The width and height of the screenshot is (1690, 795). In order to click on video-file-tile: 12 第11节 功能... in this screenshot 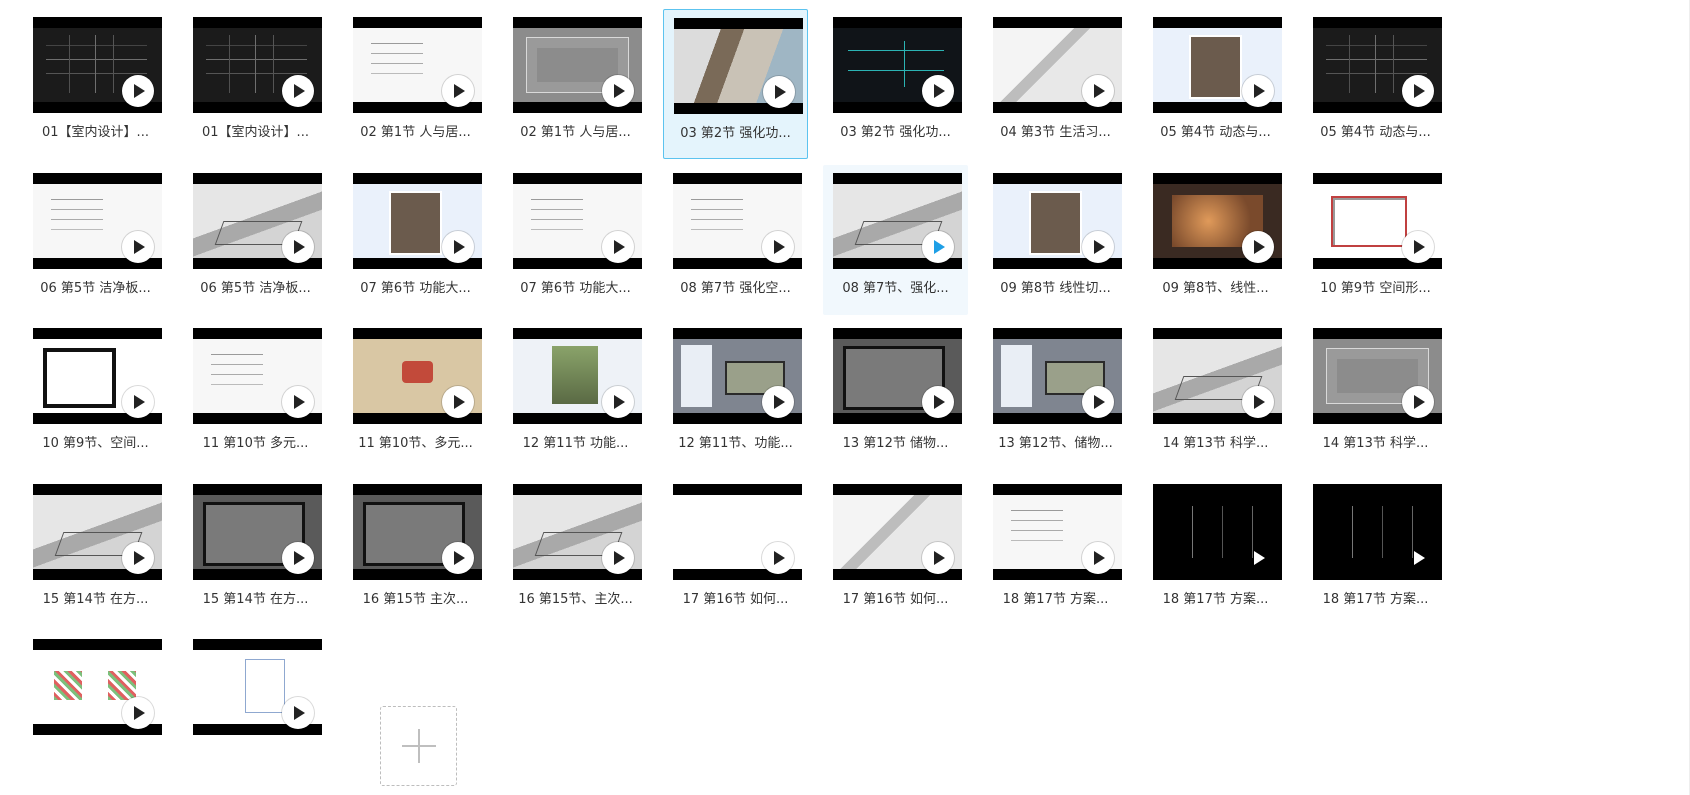, I will do `click(575, 395)`.